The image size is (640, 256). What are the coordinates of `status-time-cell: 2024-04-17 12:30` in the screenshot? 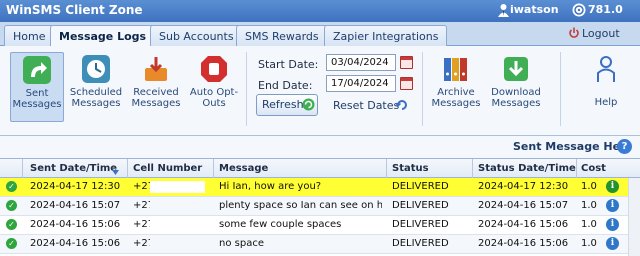 It's located at (523, 186).